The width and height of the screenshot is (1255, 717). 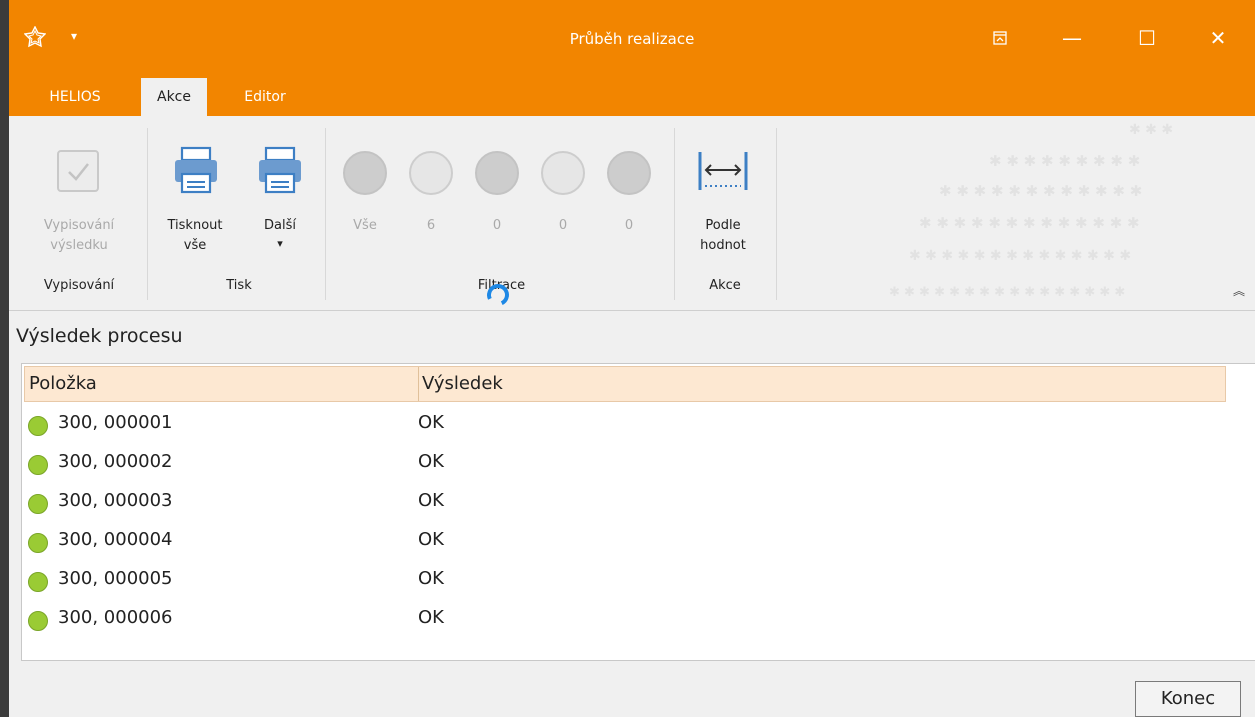 What do you see at coordinates (625, 384) in the screenshot?
I see `grid-header: Položka Výsledek` at bounding box center [625, 384].